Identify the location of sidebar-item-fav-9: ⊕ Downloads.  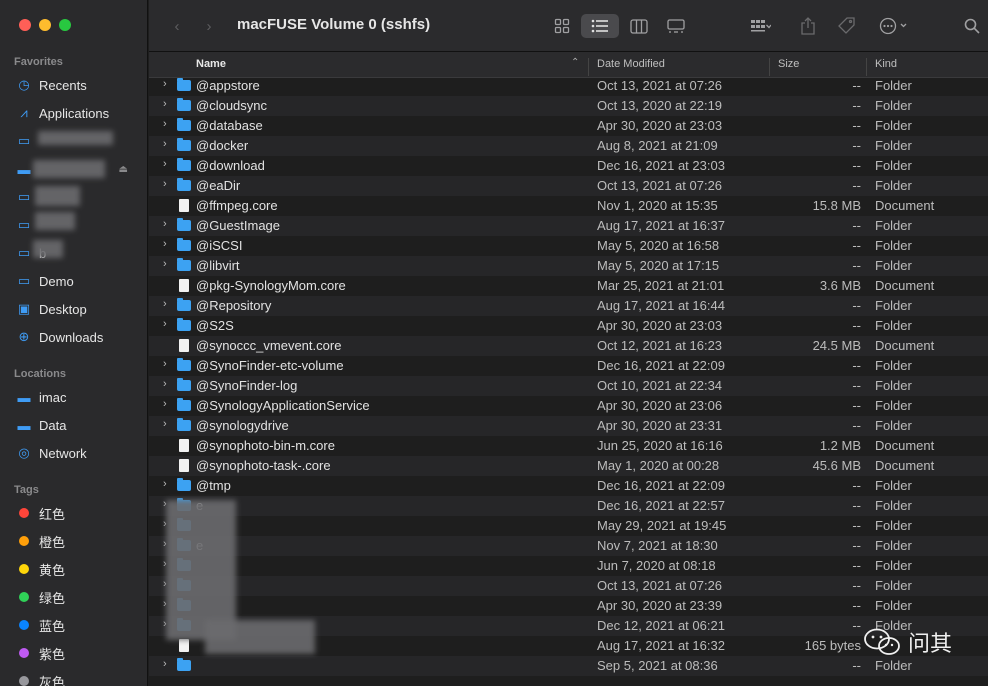
(74, 337).